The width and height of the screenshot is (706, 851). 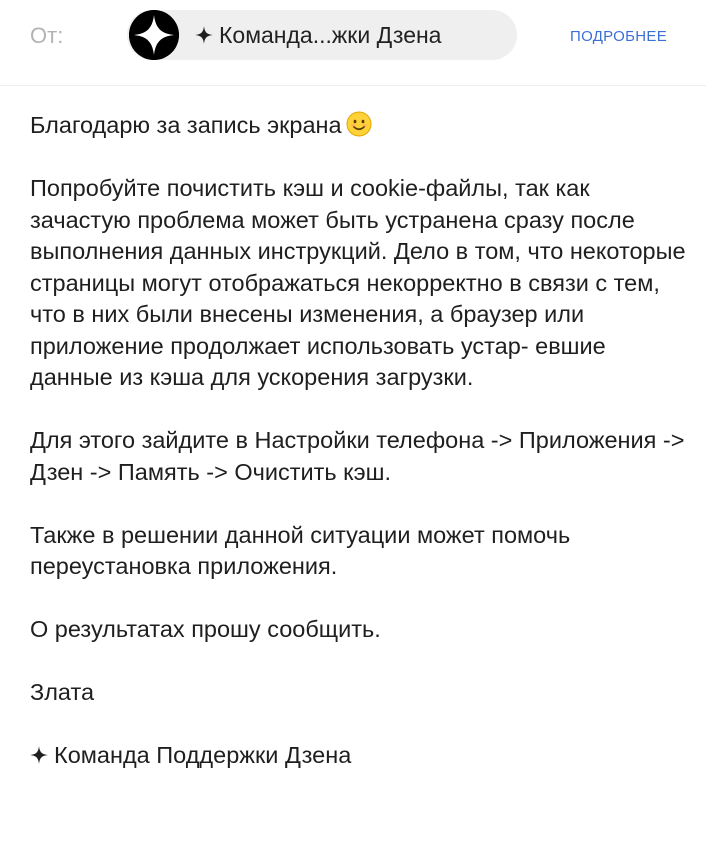 I want to click on sender-name: Команда...жки Дзена, so click(x=318, y=35).